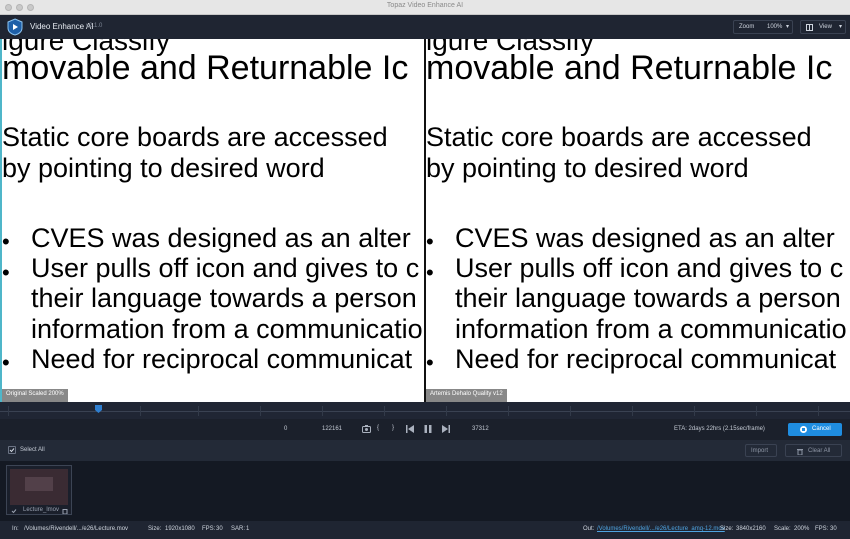 Image resolution: width=850 pixels, height=539 pixels. What do you see at coordinates (35, 395) in the screenshot?
I see `original-pane-label: Original Scaled 200%` at bounding box center [35, 395].